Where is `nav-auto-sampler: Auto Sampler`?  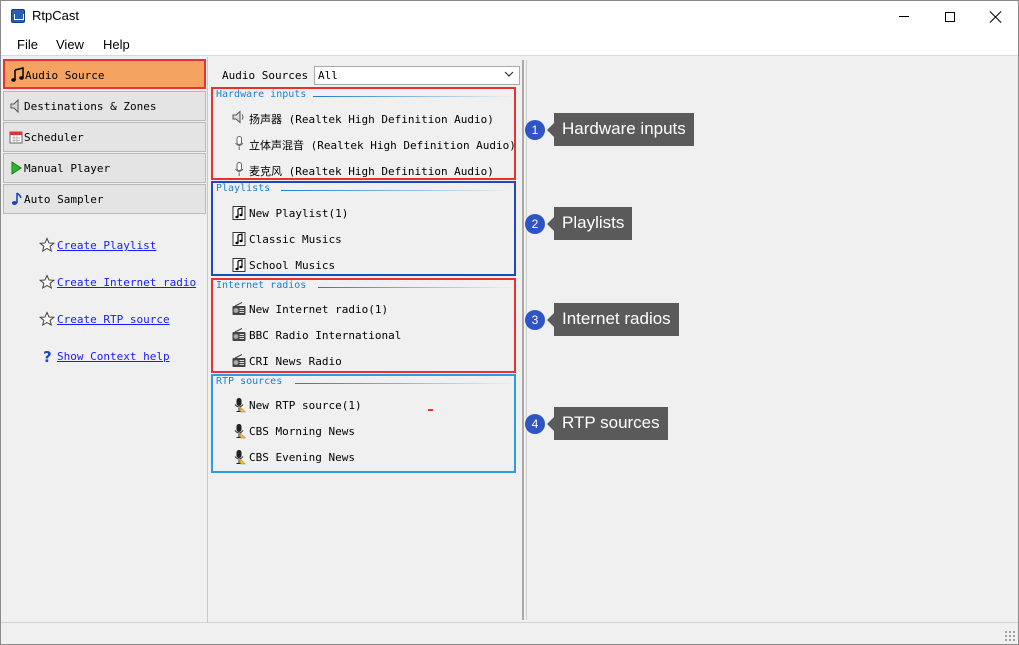 nav-auto-sampler: Auto Sampler is located at coordinates (104, 199).